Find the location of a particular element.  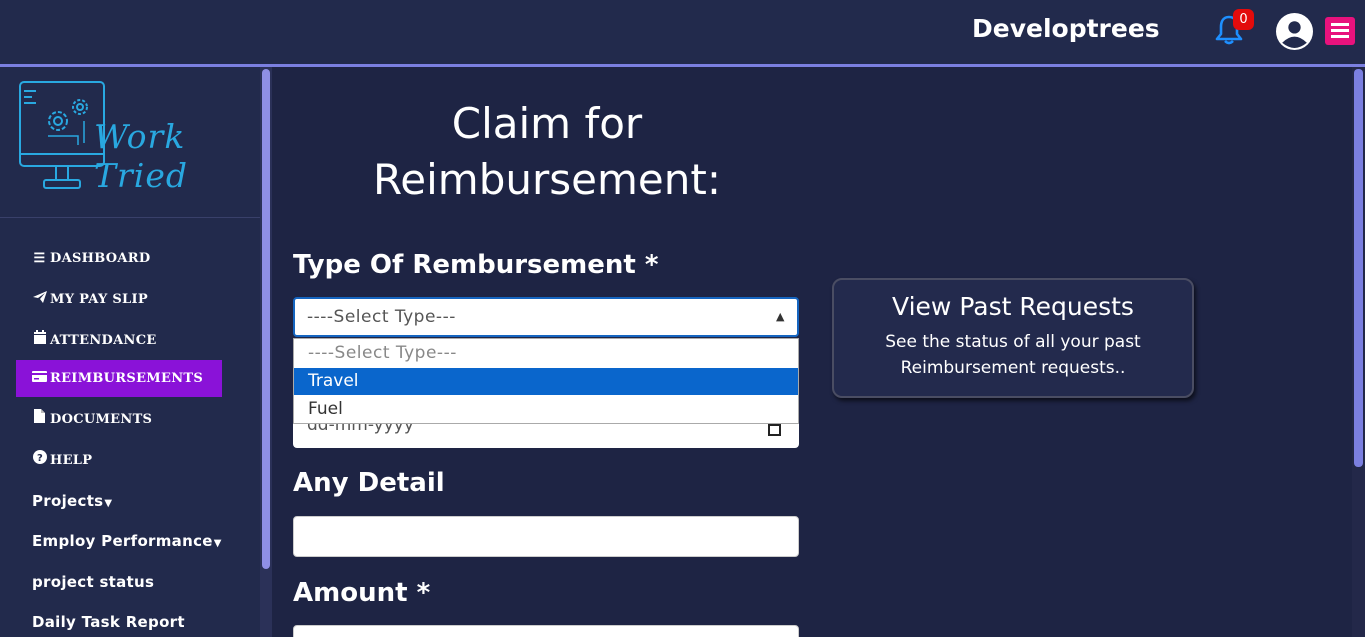

detail-input is located at coordinates (546, 536).